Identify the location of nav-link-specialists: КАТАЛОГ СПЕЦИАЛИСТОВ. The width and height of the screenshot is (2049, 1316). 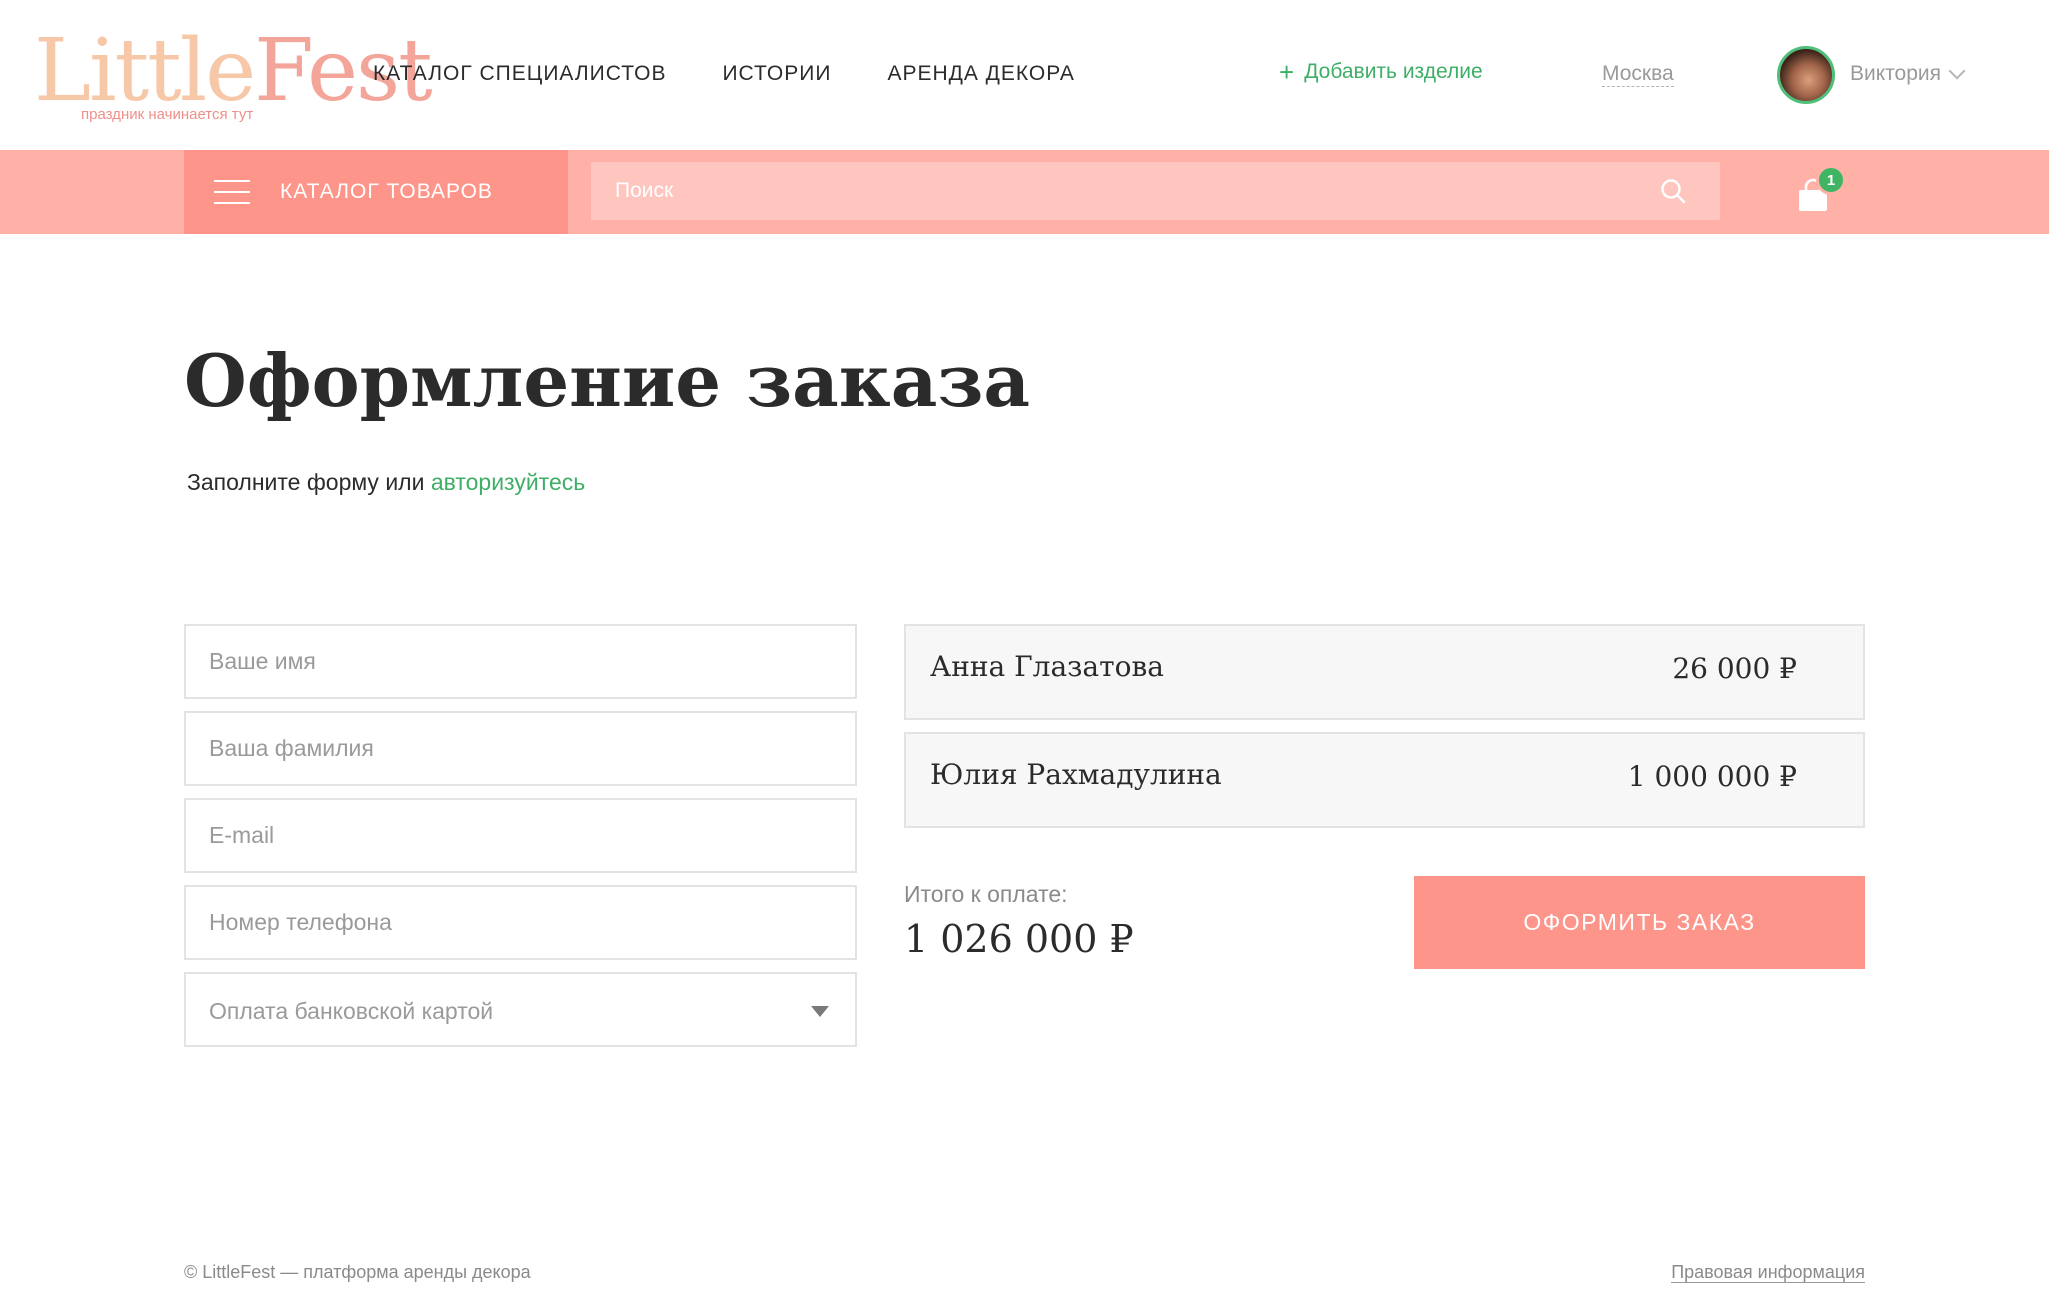
(519, 74).